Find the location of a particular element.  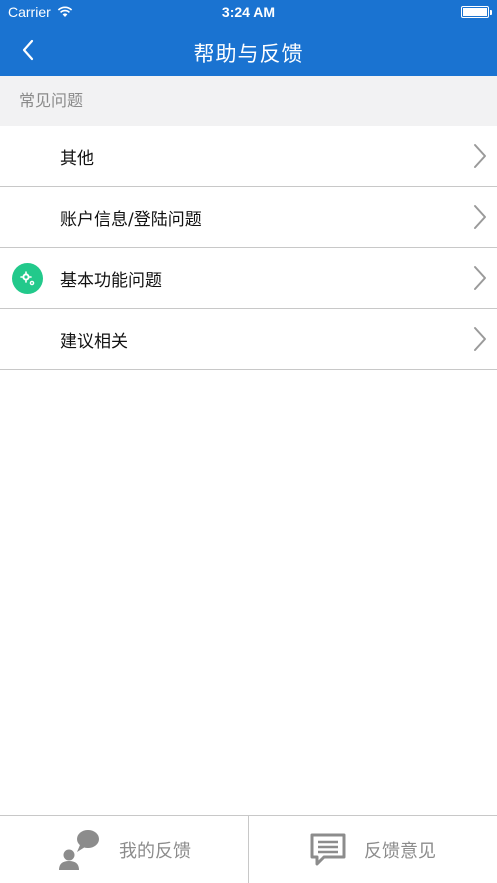

tab-submit-feedback: 反馈意见 is located at coordinates (372, 849).